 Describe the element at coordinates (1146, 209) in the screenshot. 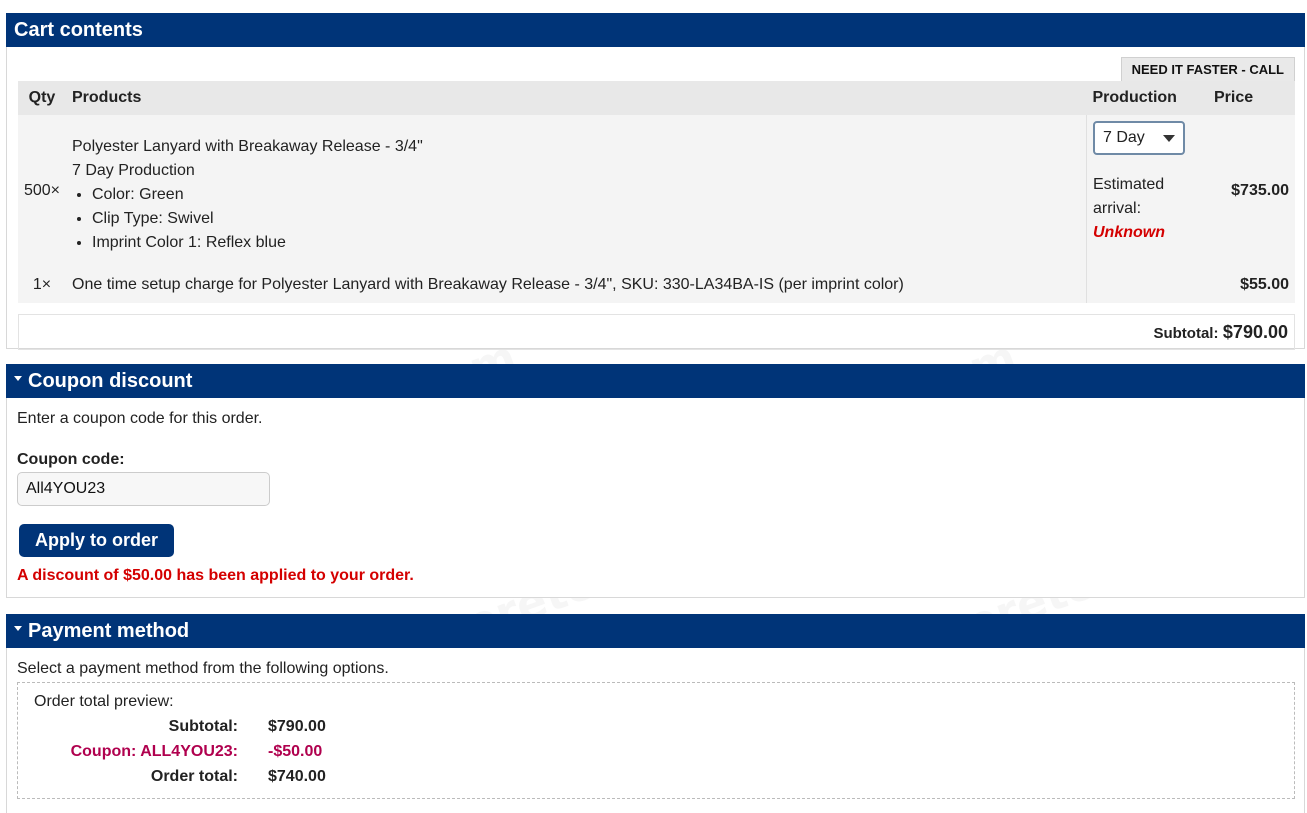

I see `estimated-arrival: Estimated arrival: Unknown` at that location.